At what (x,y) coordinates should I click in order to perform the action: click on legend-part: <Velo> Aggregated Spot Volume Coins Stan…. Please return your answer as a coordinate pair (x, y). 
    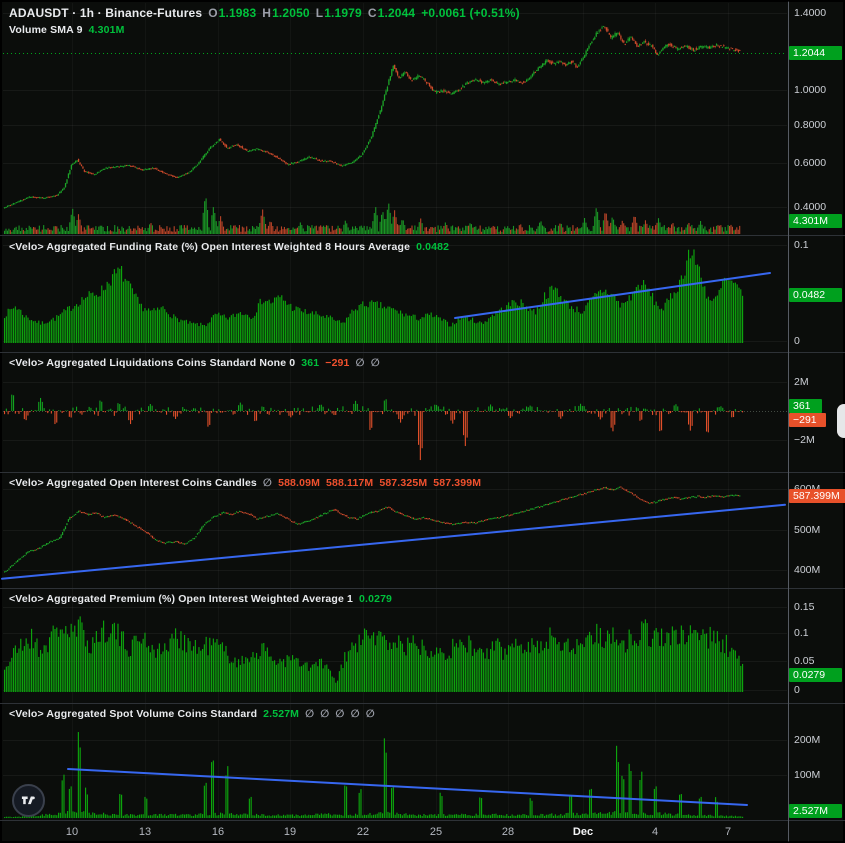
    Looking at the image, I should click on (133, 714).